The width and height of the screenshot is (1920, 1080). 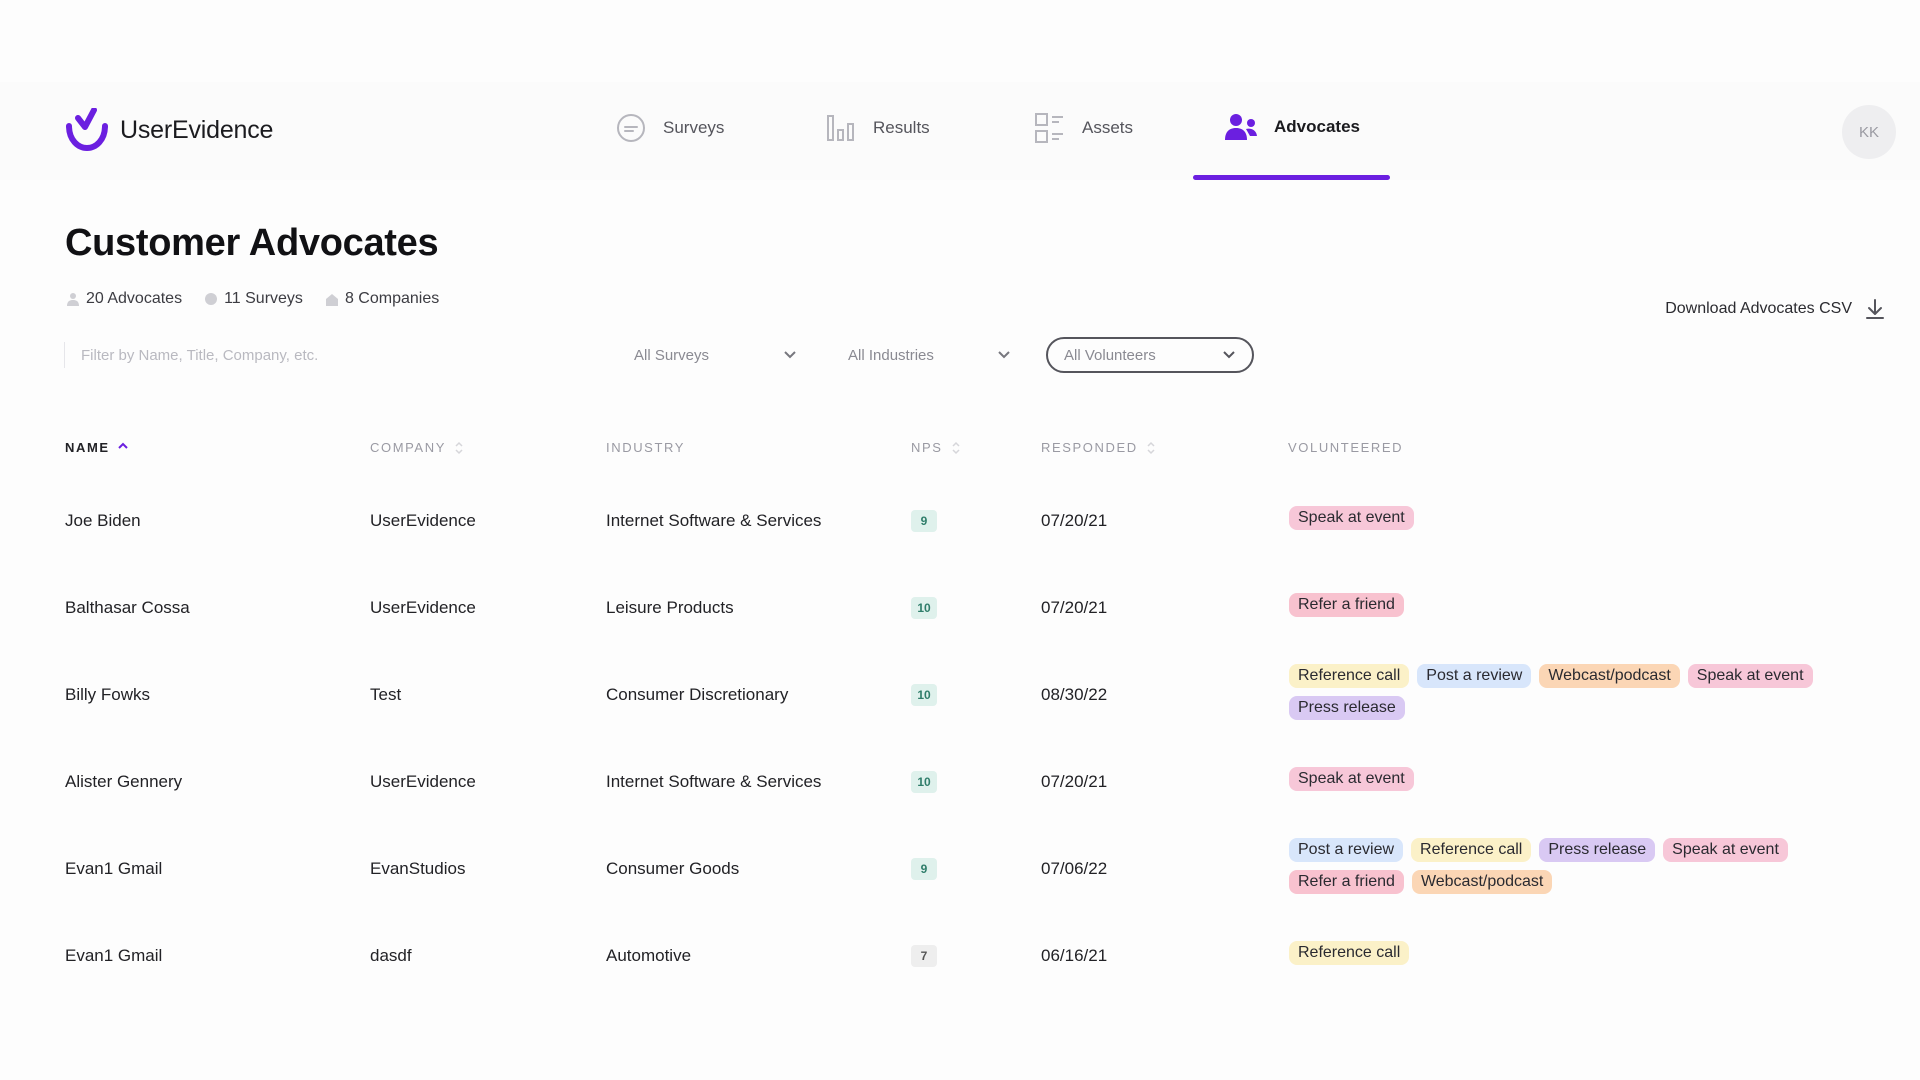 What do you see at coordinates (73, 299) in the screenshot?
I see `person-icon` at bounding box center [73, 299].